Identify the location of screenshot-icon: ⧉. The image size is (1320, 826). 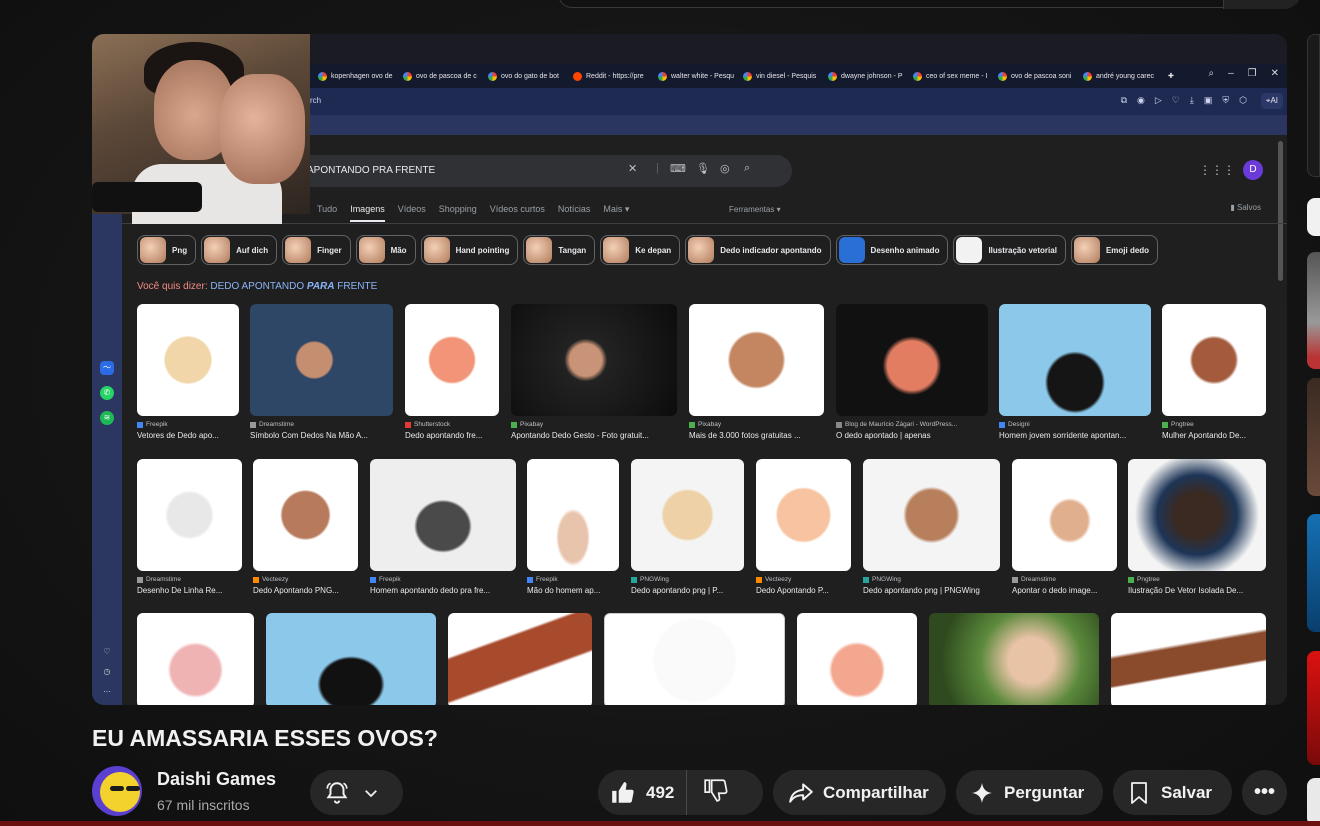
(1124, 100).